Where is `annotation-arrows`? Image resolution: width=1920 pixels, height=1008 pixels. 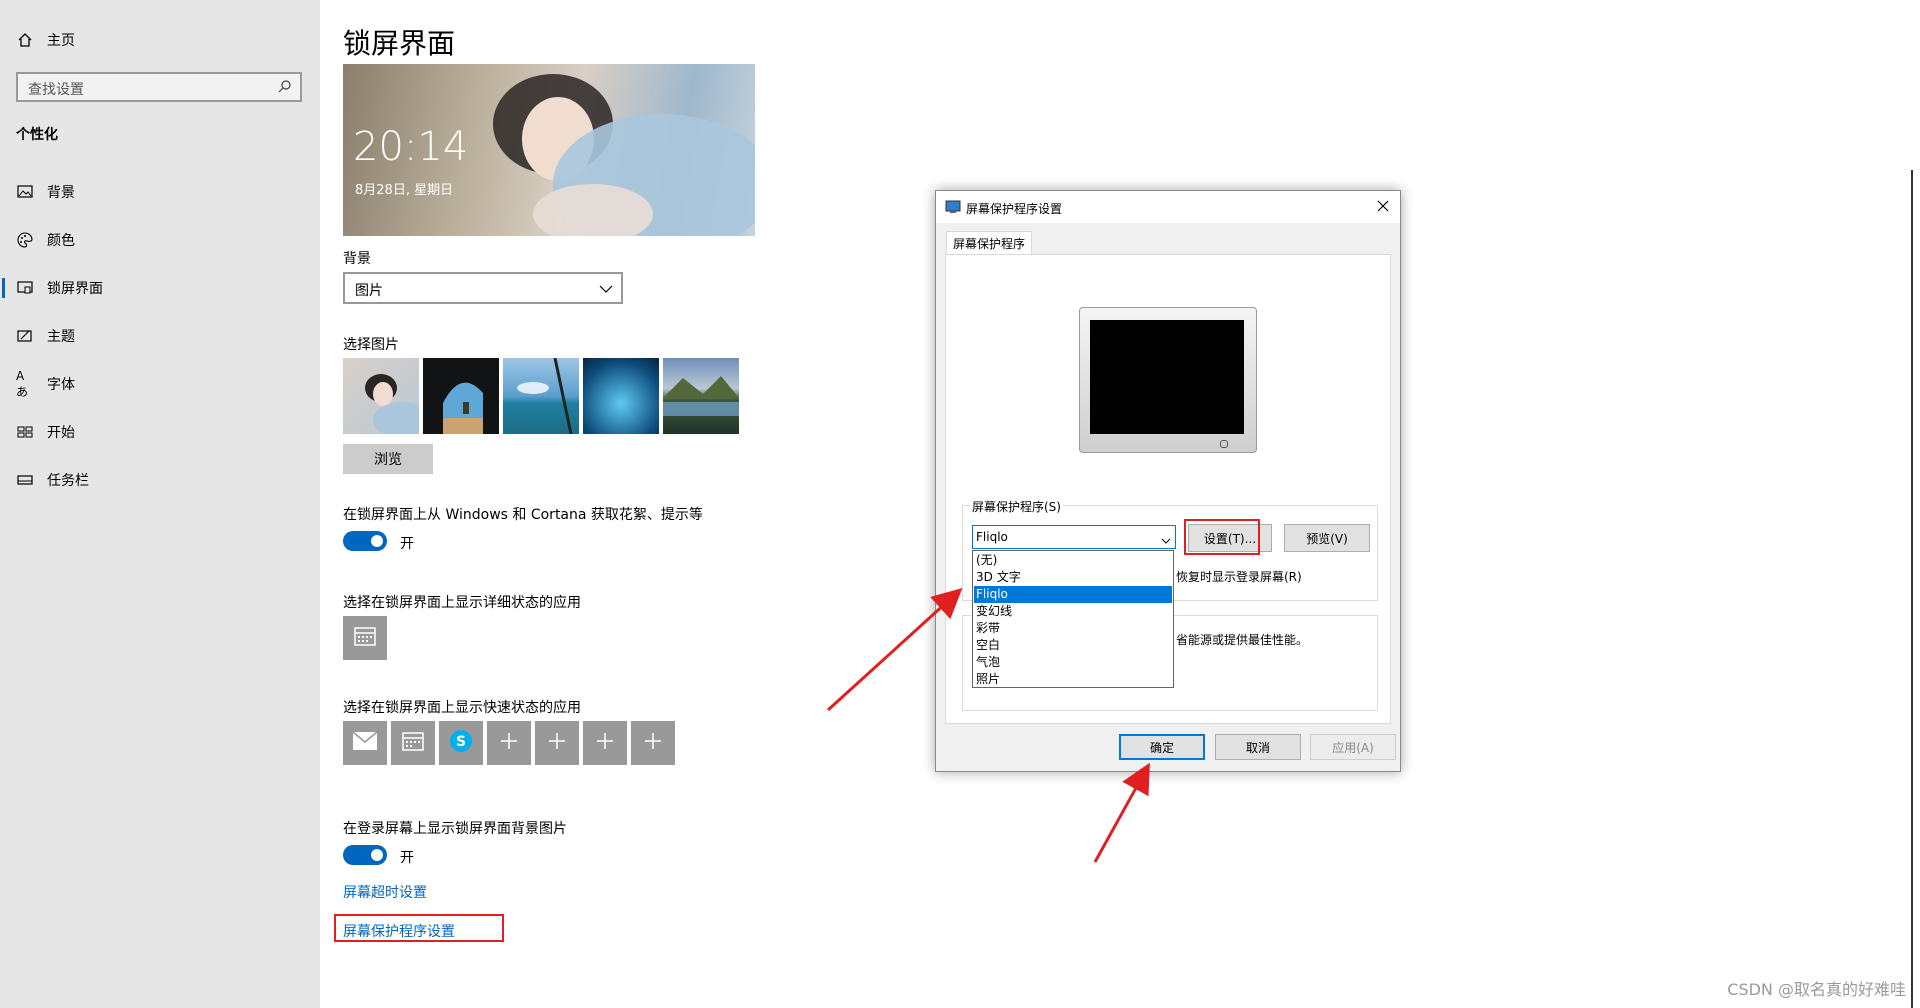
annotation-arrows is located at coordinates (988, 725).